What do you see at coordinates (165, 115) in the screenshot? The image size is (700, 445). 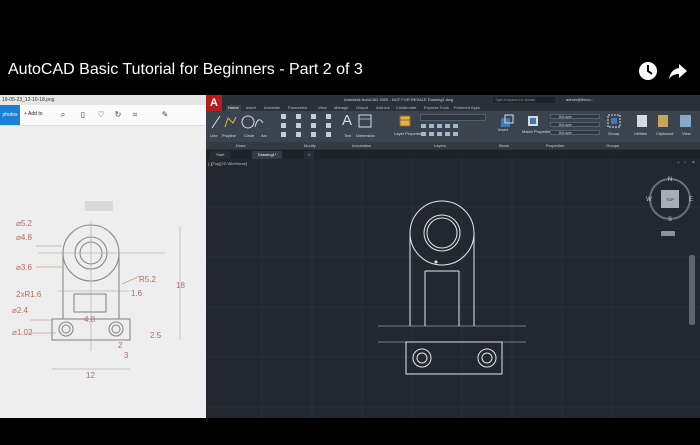 I see `edit-icon: ✎` at bounding box center [165, 115].